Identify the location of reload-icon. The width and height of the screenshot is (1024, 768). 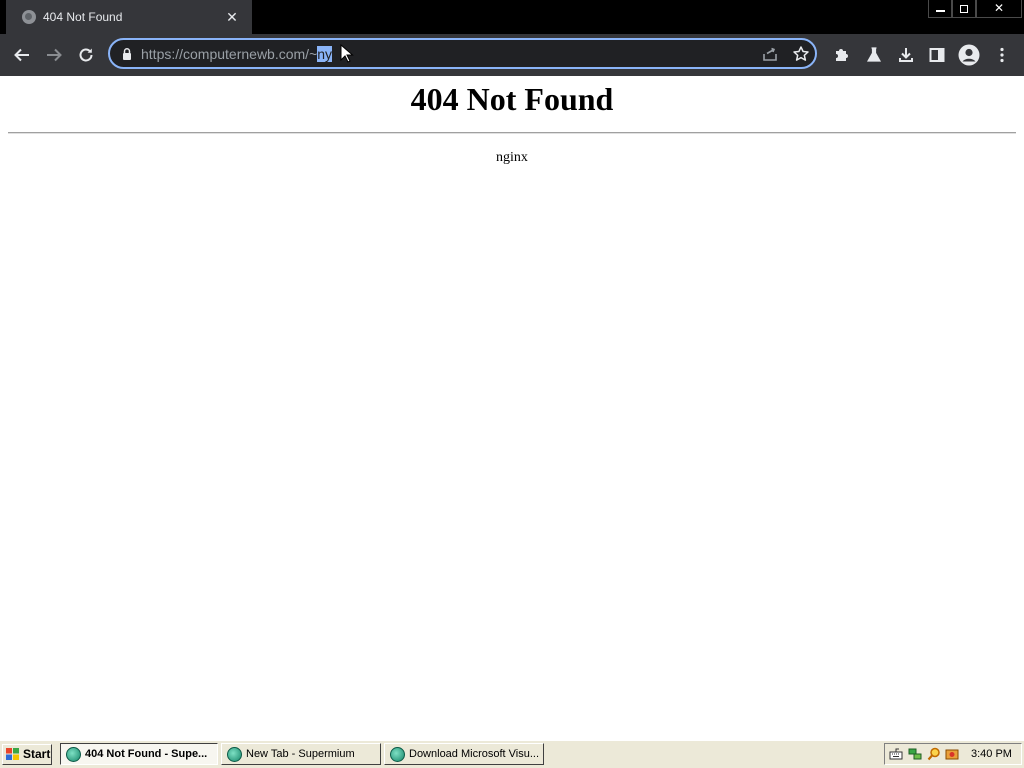
(86, 55).